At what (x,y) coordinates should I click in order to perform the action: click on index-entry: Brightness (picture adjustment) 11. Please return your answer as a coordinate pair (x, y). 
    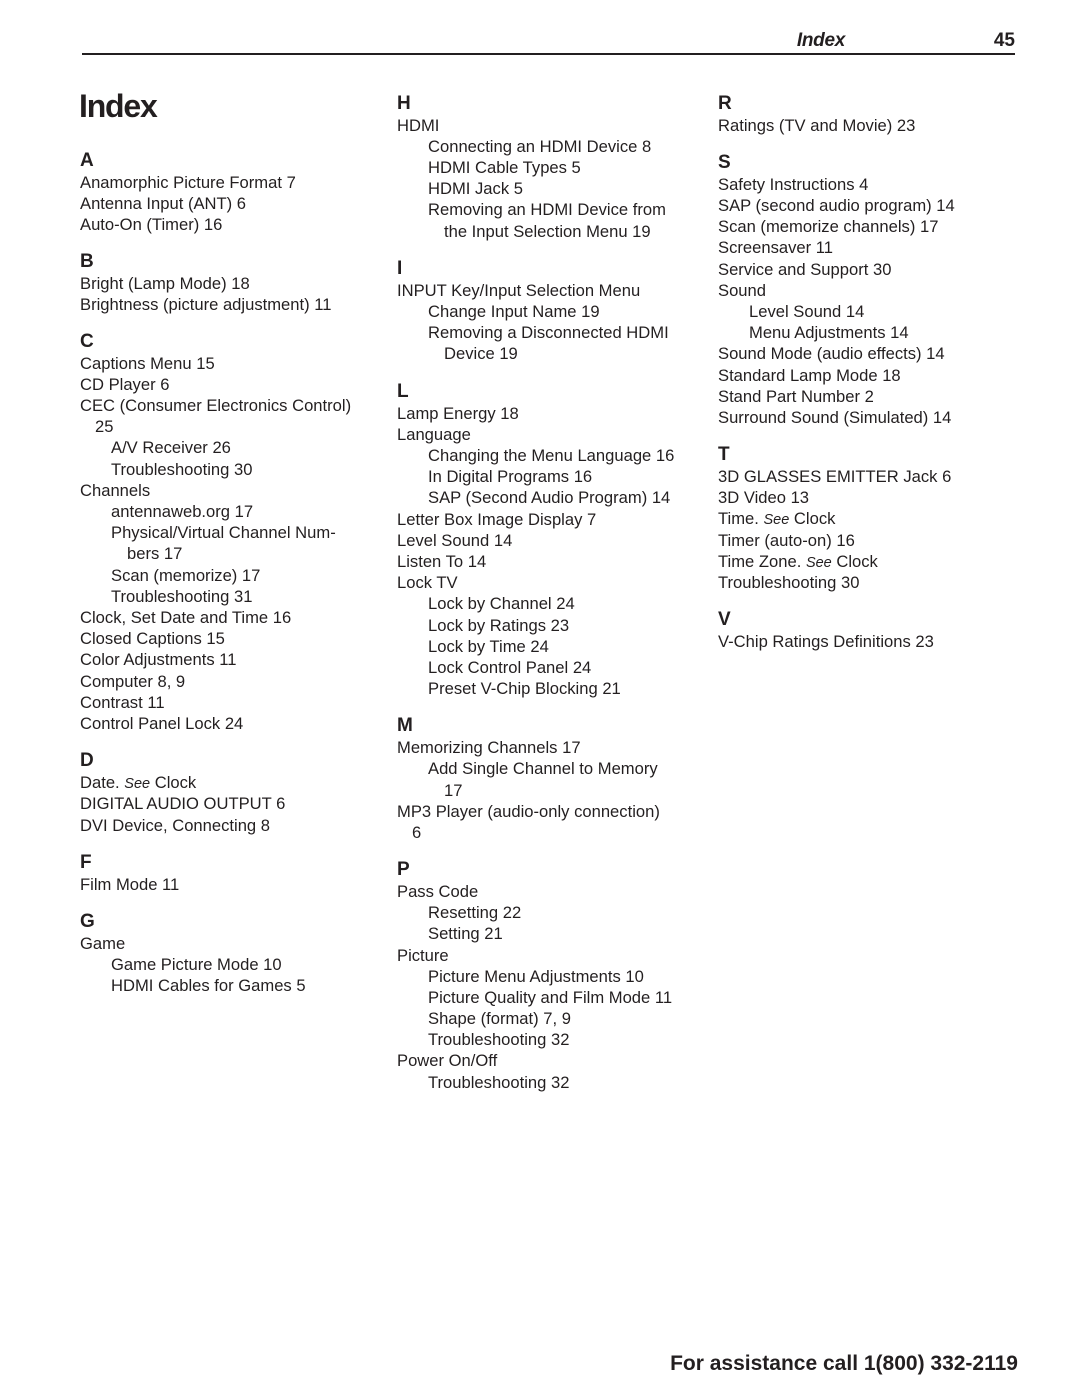
    Looking at the image, I should click on (205, 304).